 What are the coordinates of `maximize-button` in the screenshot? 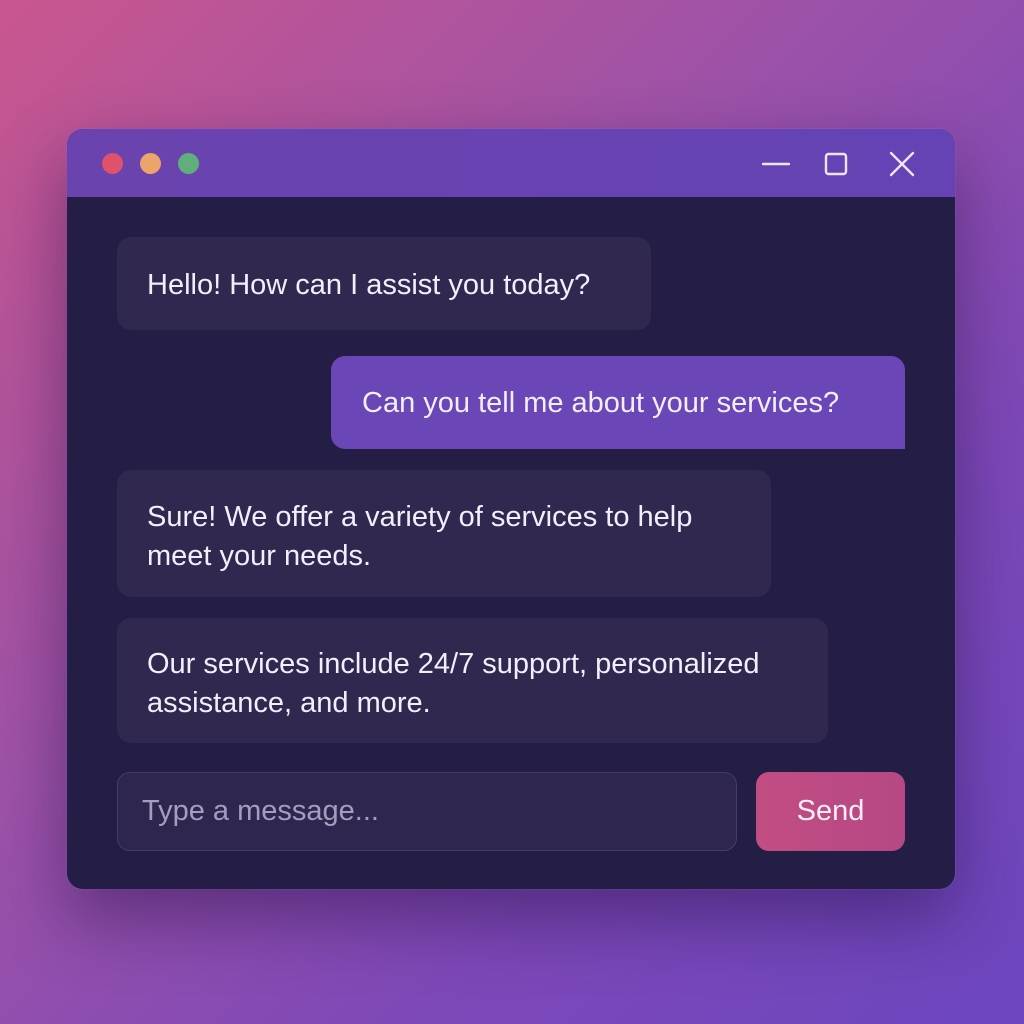 It's located at (836, 164).